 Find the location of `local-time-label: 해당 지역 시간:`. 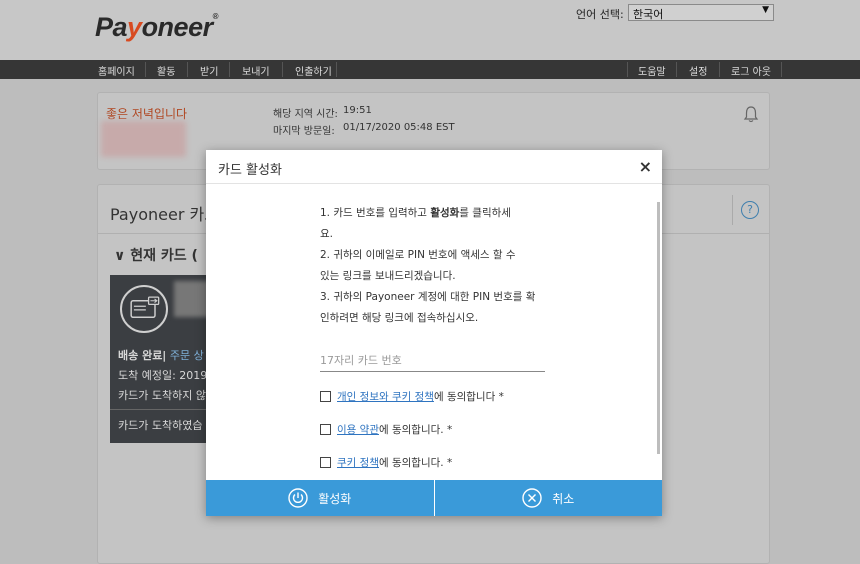

local-time-label: 해당 지역 시간: is located at coordinates (305, 114).